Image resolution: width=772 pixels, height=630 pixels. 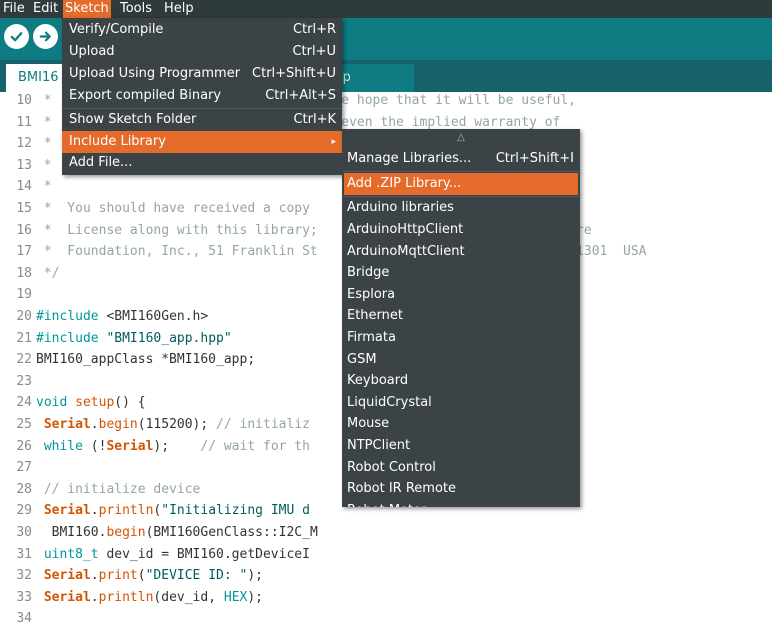 I want to click on code-token: // wait for th, so click(x=255, y=446).